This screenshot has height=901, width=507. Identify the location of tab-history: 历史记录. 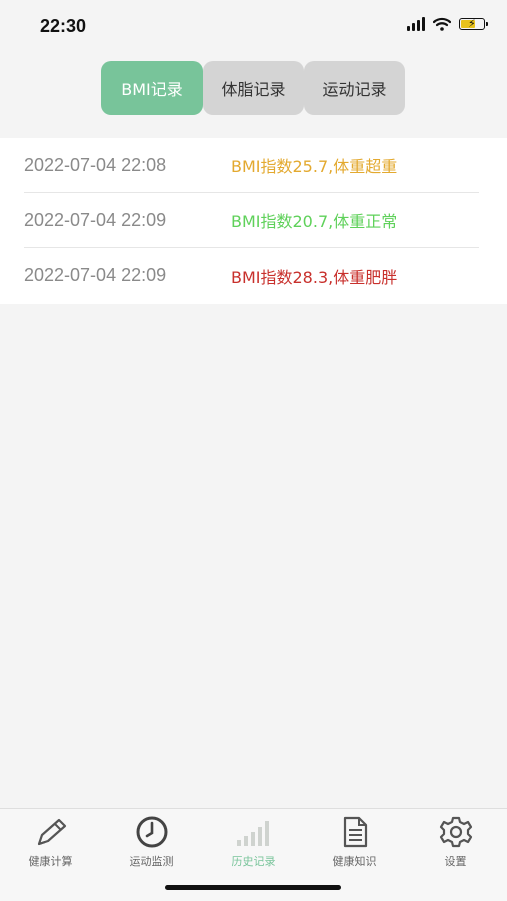
(253, 842).